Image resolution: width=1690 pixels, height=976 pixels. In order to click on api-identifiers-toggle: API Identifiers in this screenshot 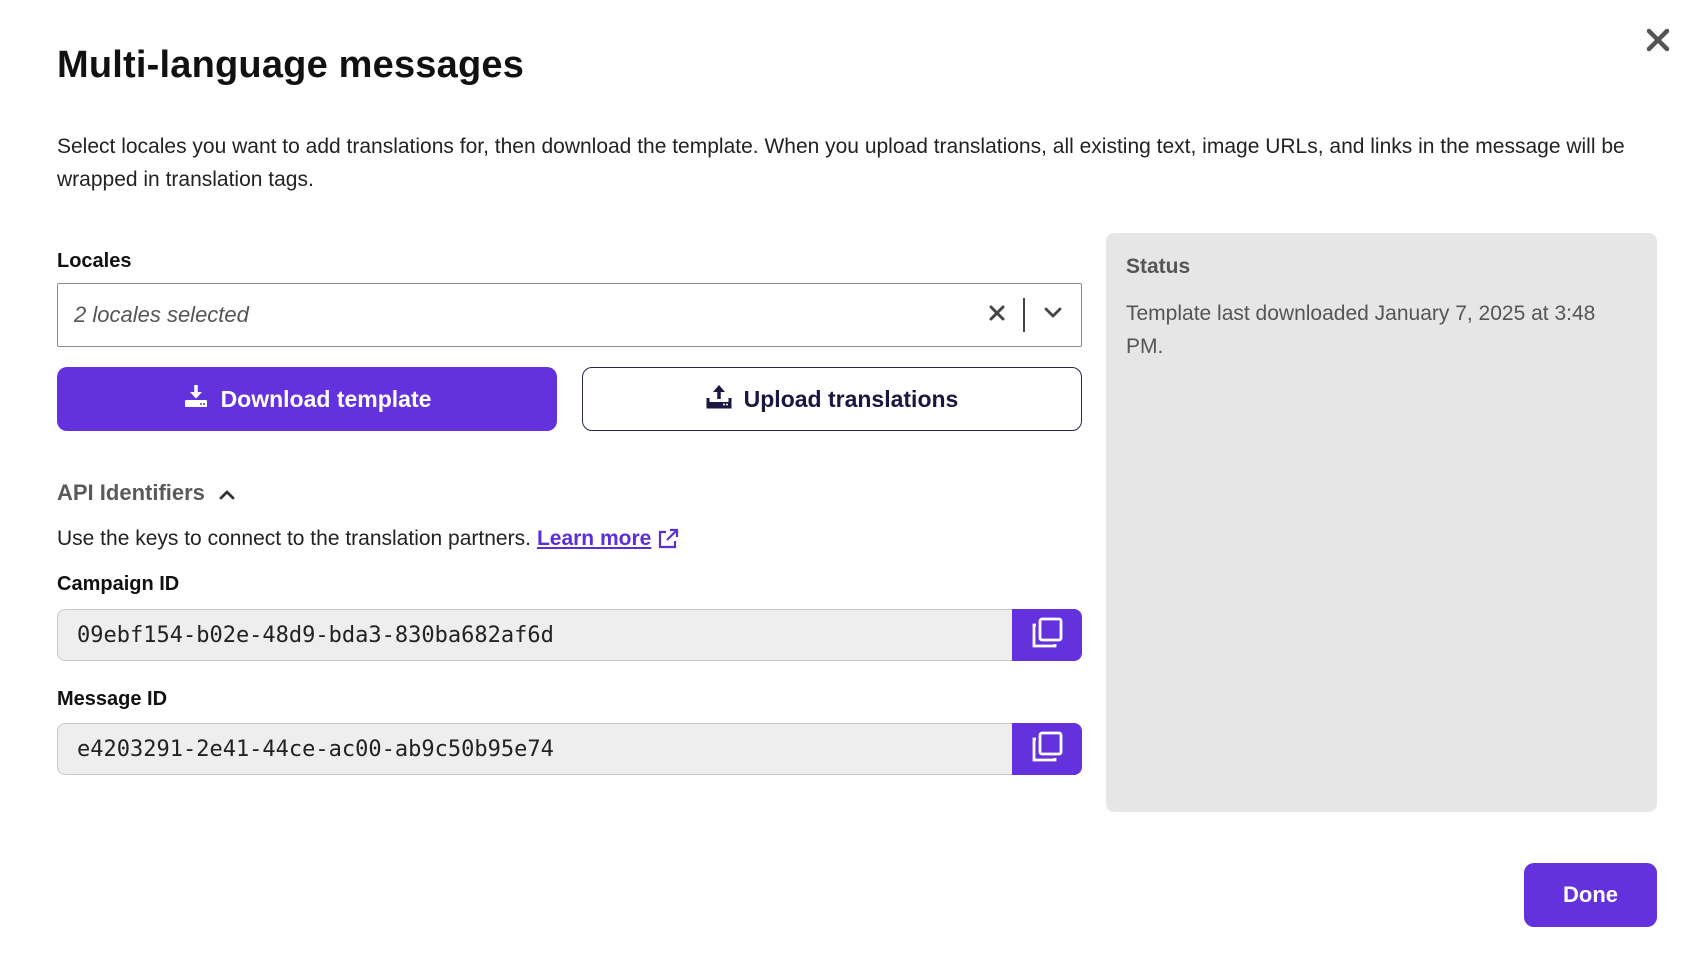, I will do `click(146, 493)`.